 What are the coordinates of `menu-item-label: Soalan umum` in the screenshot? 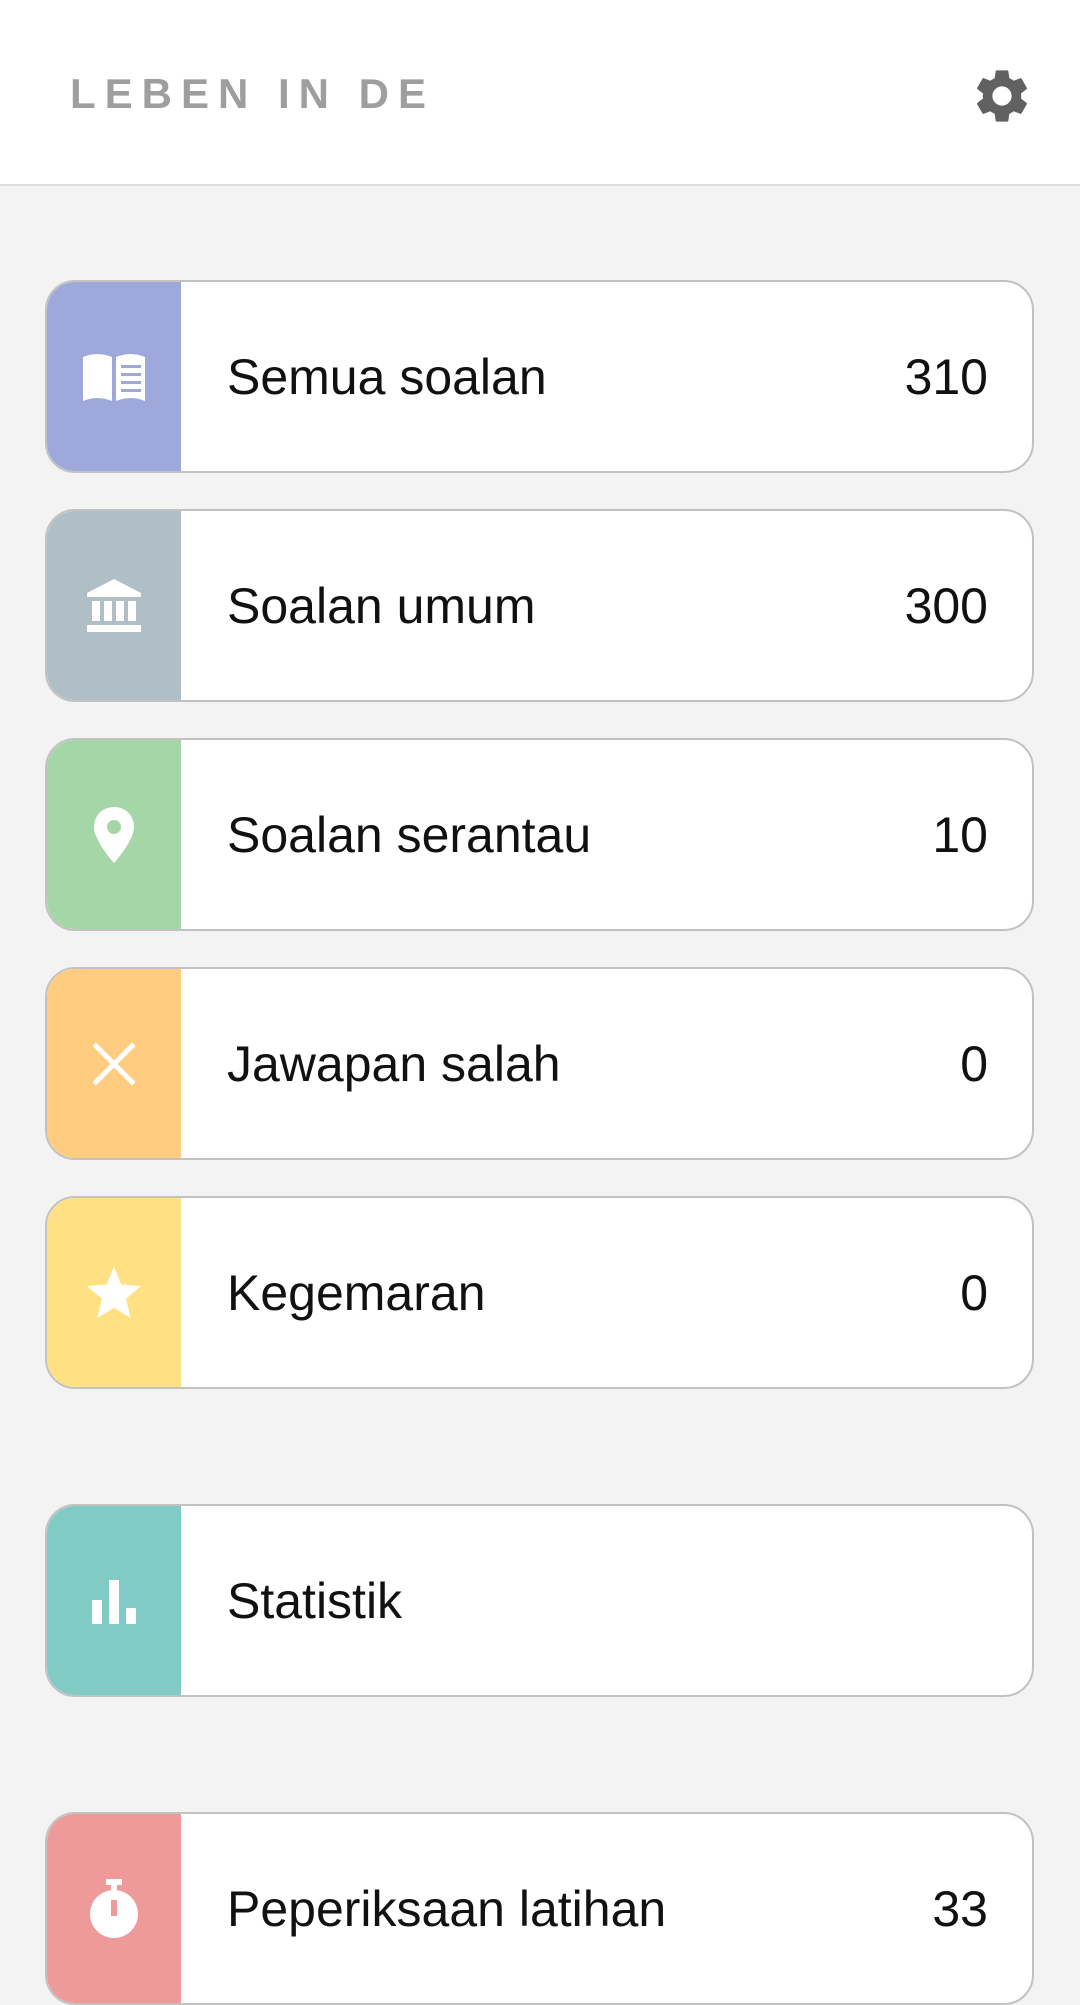 It's located at (381, 605).